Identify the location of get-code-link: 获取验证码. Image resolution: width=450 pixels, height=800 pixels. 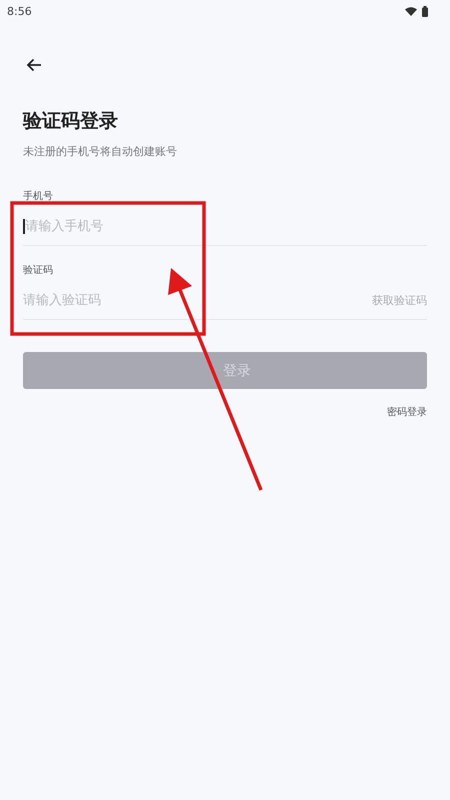
(399, 300).